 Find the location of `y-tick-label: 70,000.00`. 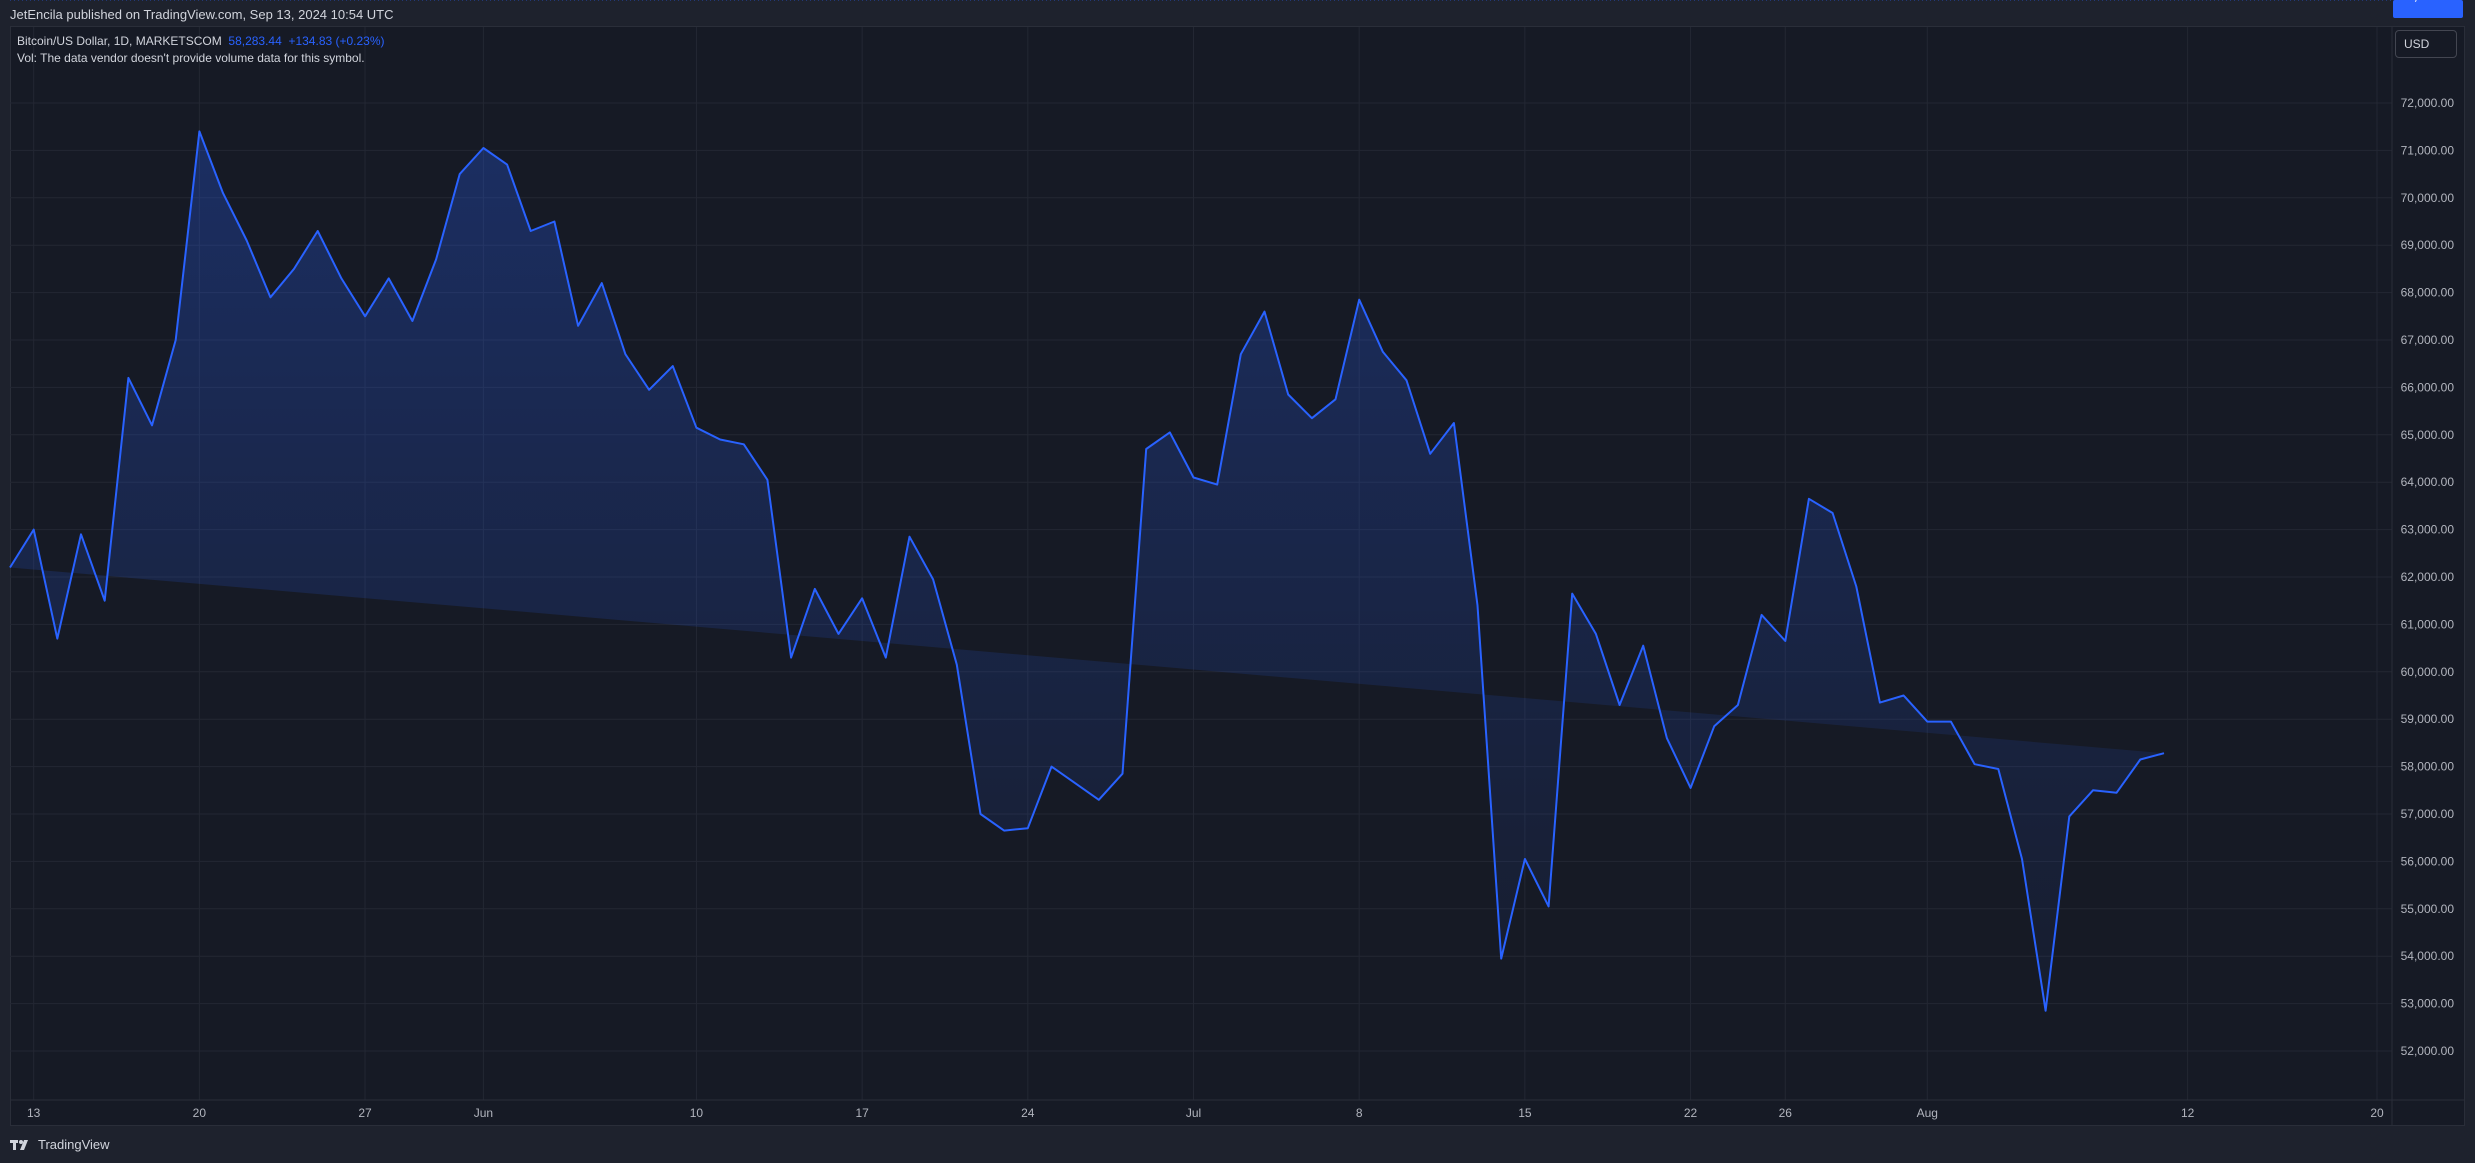

y-tick-label: 70,000.00 is located at coordinates (2428, 198).